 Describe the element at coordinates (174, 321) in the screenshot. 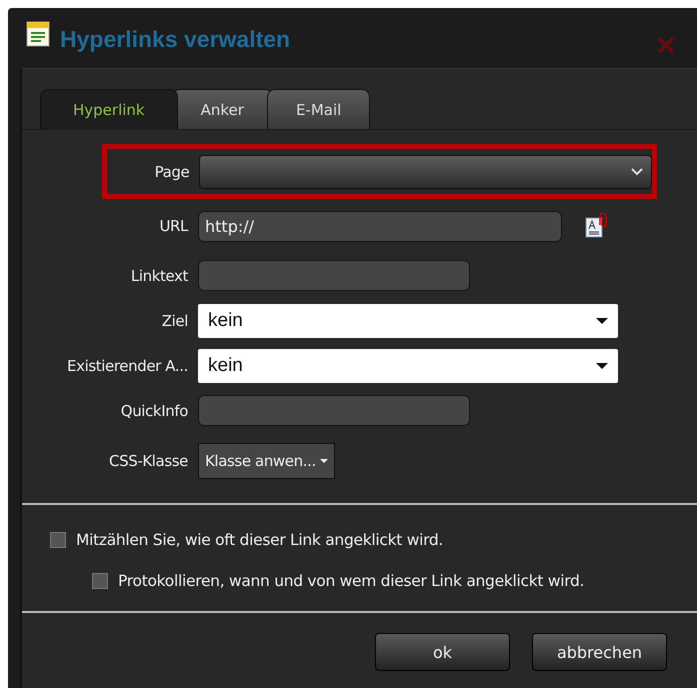

I see `field-label: Ziel` at that location.